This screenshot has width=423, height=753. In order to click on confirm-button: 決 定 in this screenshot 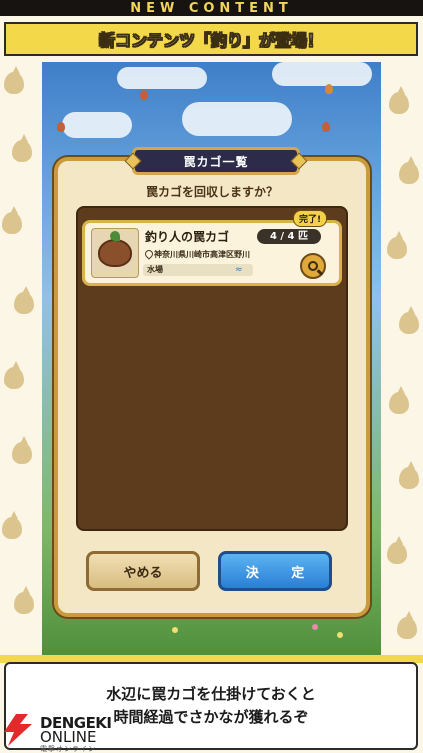, I will do `click(275, 571)`.